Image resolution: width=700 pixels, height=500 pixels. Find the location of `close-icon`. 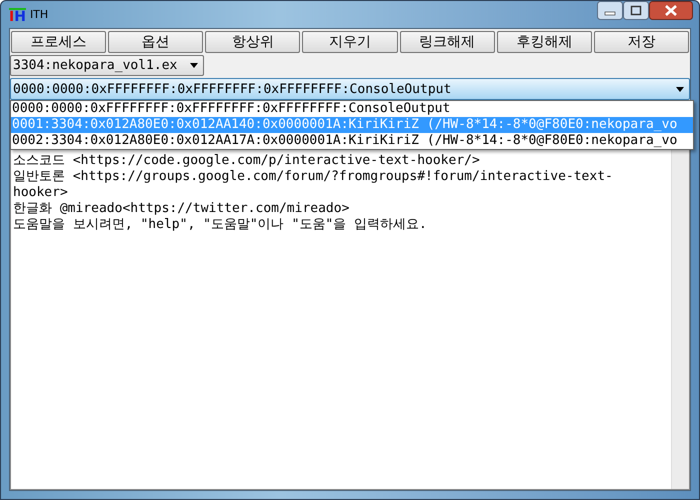

close-icon is located at coordinates (671, 10).